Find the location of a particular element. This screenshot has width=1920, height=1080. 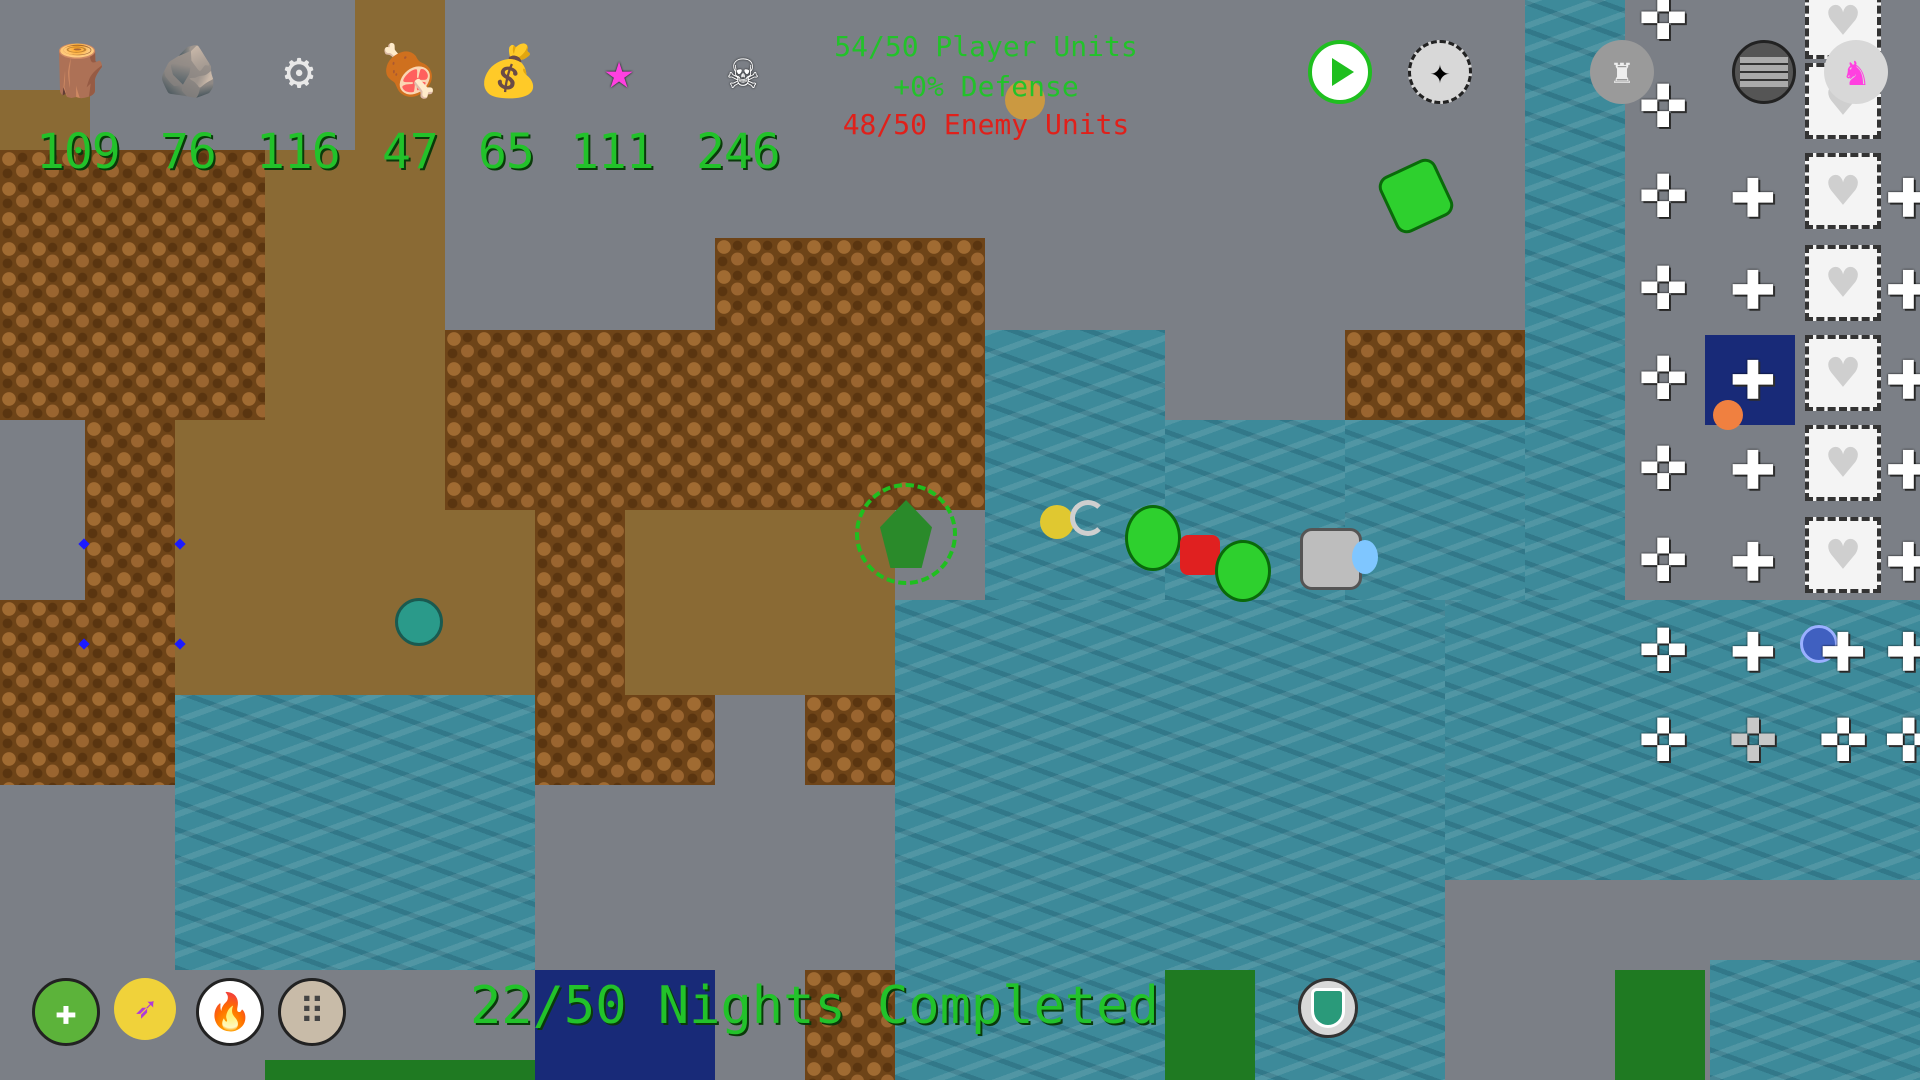

play-button is located at coordinates (1340, 72).